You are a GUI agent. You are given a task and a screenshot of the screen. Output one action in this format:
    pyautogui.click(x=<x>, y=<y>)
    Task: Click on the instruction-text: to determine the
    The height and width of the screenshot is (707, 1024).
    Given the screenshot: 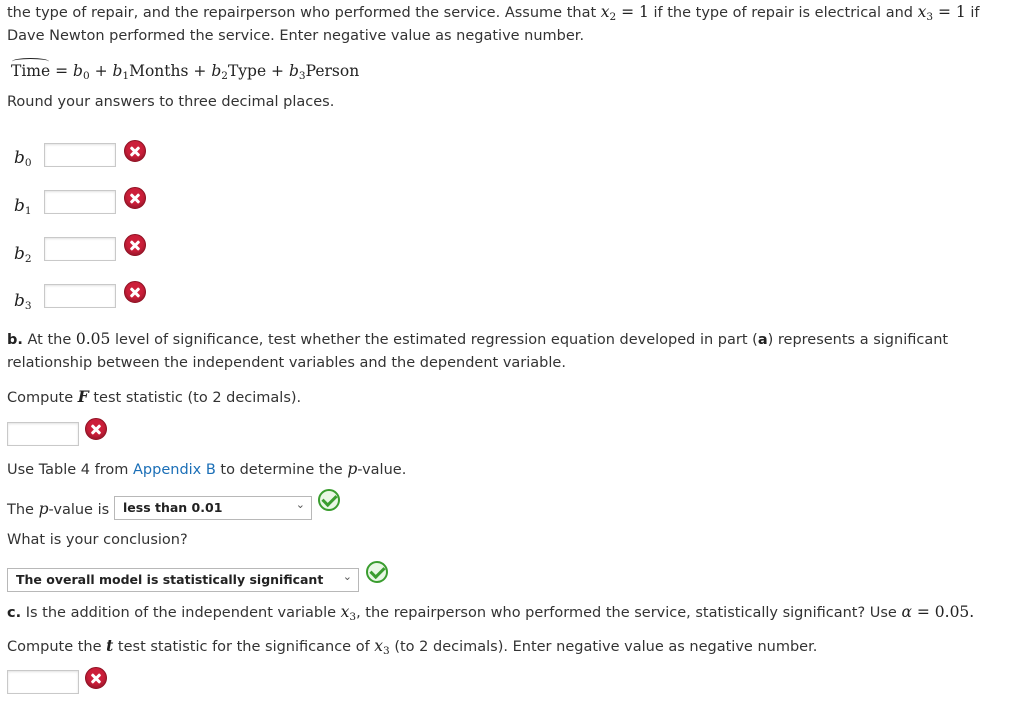 What is the action you would take?
    pyautogui.click(x=281, y=470)
    